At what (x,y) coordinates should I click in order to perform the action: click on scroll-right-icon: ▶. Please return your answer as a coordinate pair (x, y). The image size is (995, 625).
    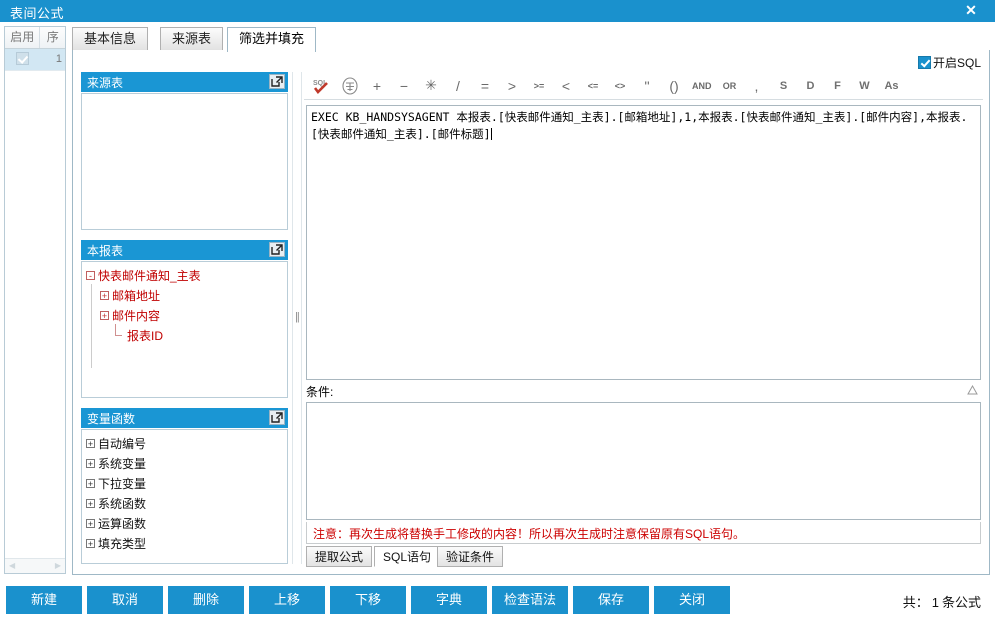
    Looking at the image, I should click on (58, 565).